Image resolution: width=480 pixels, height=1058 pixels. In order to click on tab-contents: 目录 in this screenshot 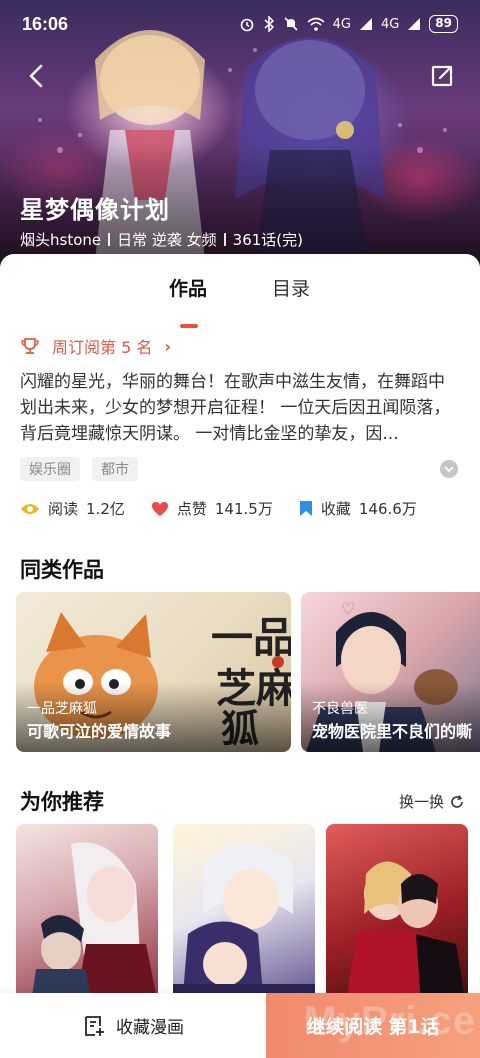, I will do `click(291, 287)`.